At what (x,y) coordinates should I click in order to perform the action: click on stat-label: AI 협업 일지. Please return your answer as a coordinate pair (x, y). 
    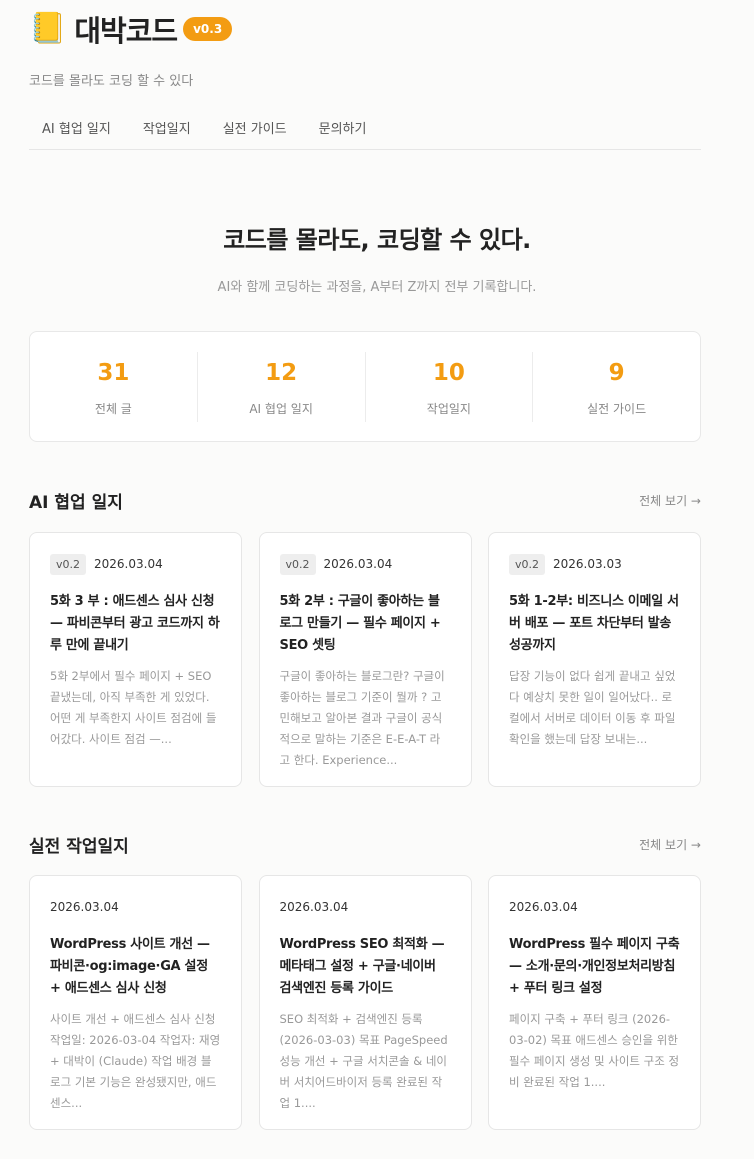
    Looking at the image, I should click on (281, 408).